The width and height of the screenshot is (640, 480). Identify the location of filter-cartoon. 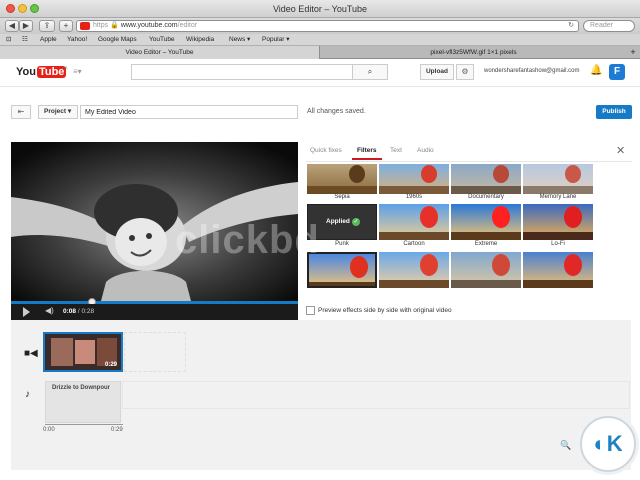
(414, 222).